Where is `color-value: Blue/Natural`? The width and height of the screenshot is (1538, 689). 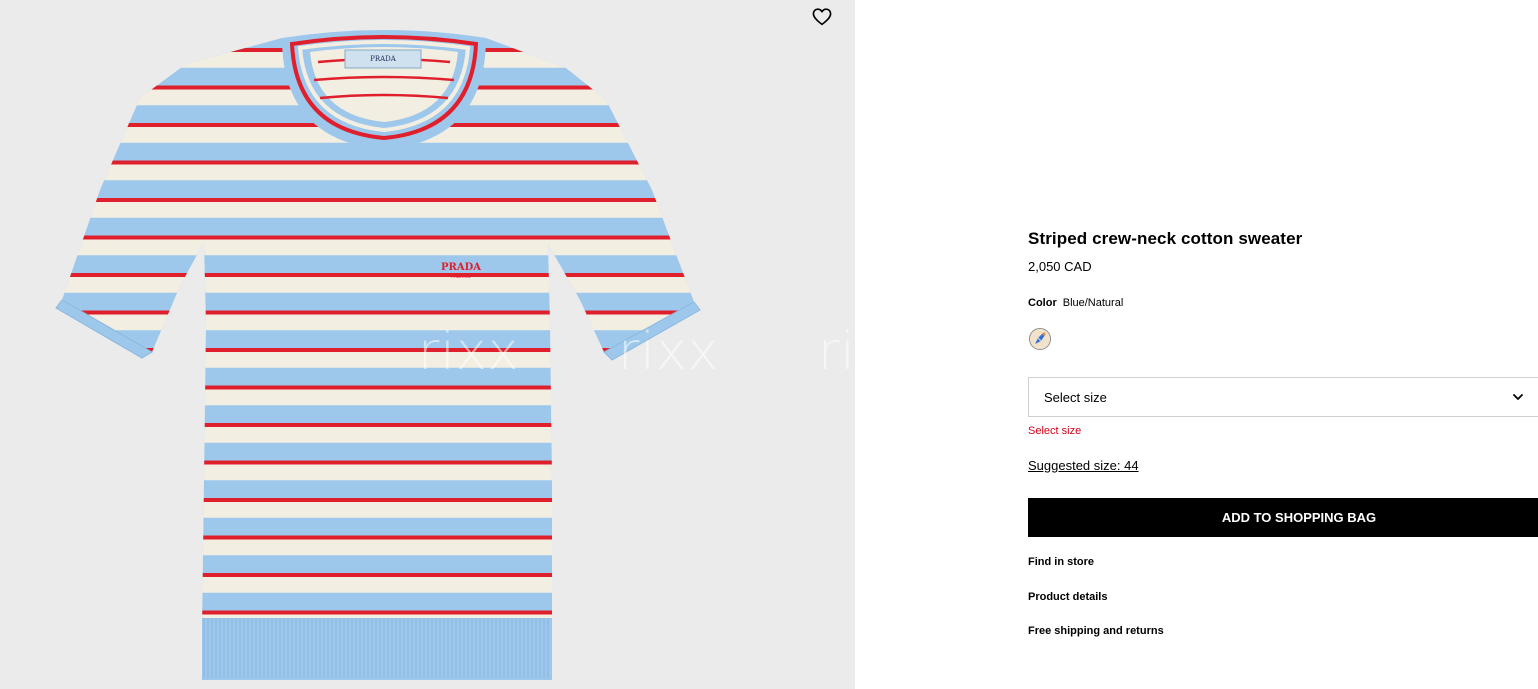
color-value: Blue/Natural is located at coordinates (1093, 303).